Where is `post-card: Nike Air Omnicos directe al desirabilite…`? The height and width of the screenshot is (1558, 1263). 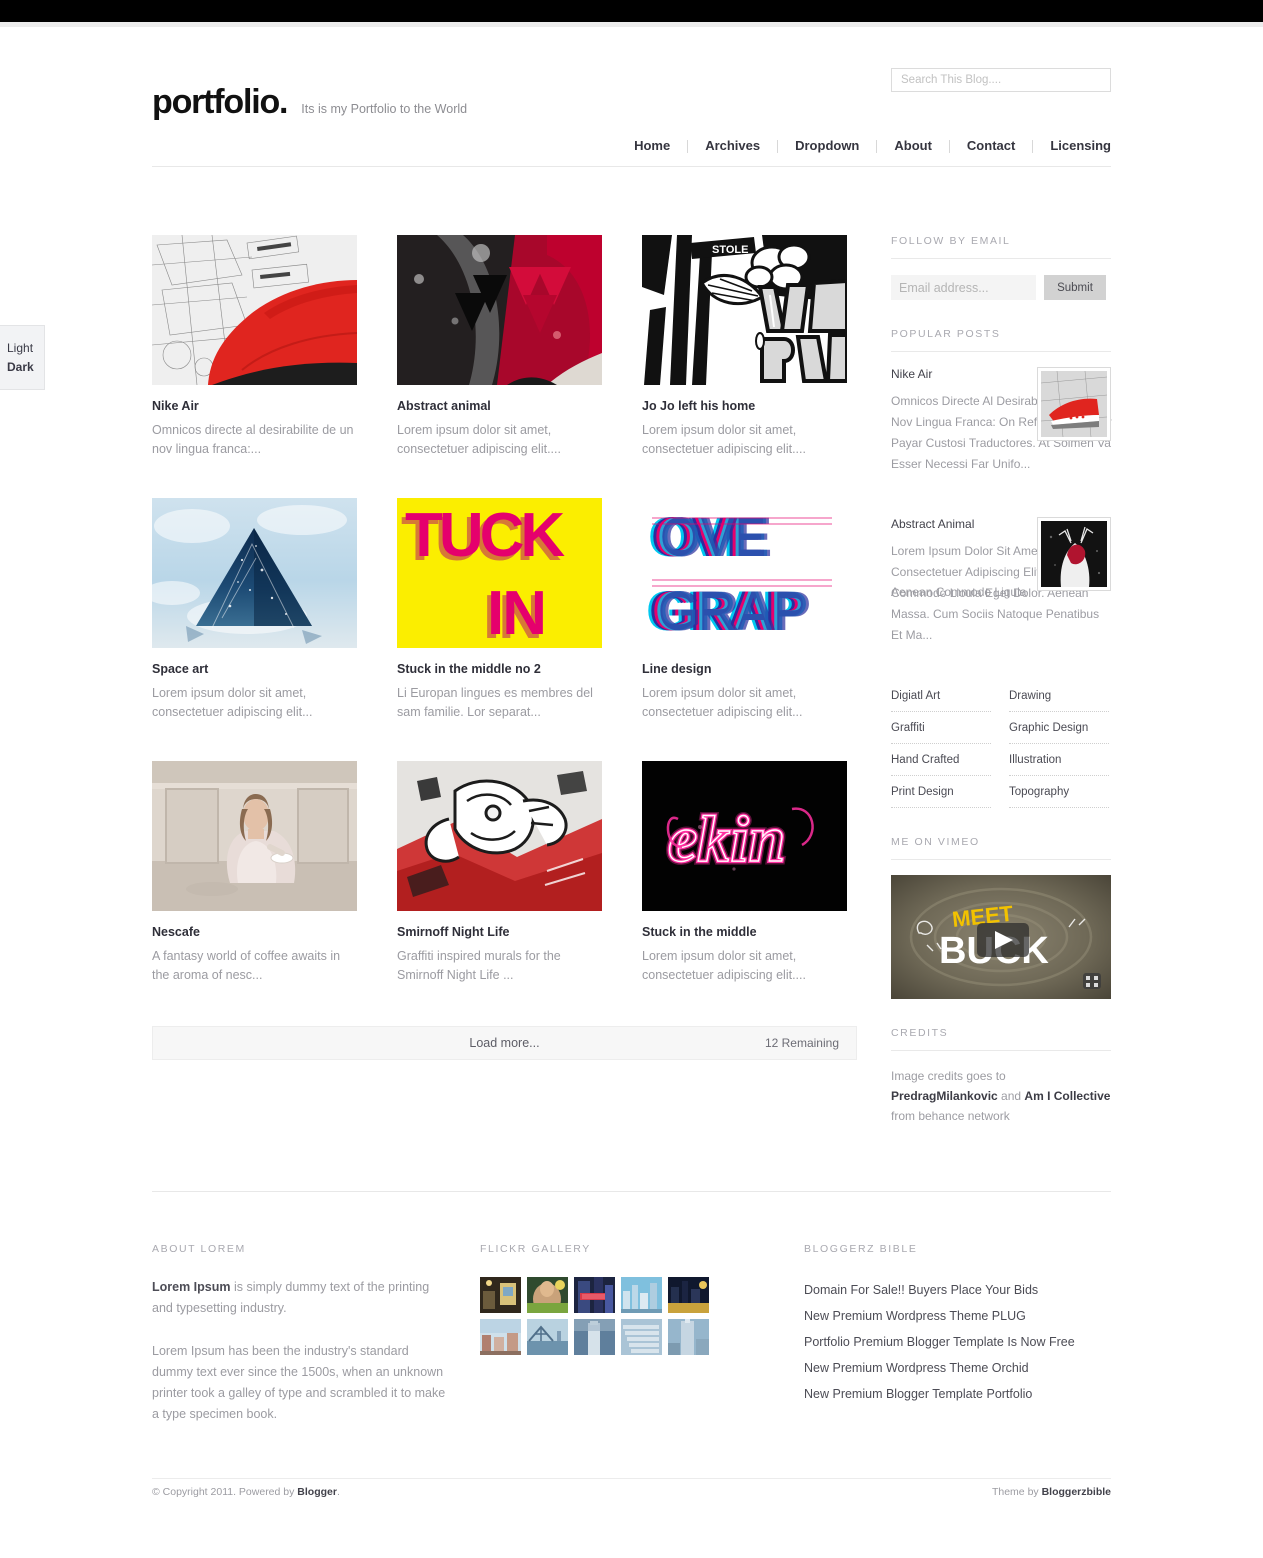
post-card: Nike Air Omnicos directe al desirabilite… is located at coordinates (254, 347).